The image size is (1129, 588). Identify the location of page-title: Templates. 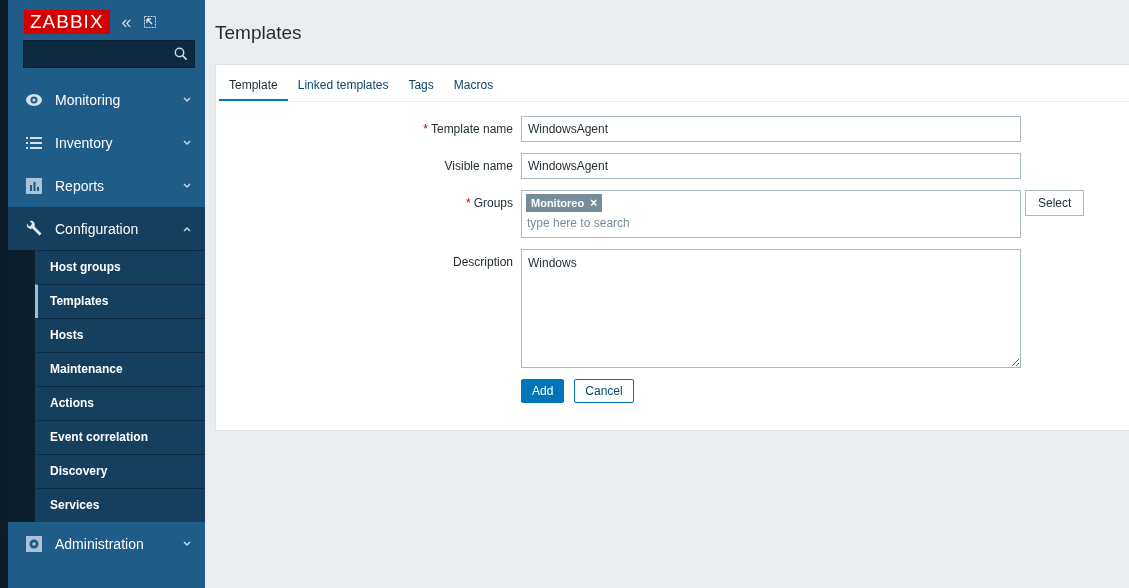
(259, 33).